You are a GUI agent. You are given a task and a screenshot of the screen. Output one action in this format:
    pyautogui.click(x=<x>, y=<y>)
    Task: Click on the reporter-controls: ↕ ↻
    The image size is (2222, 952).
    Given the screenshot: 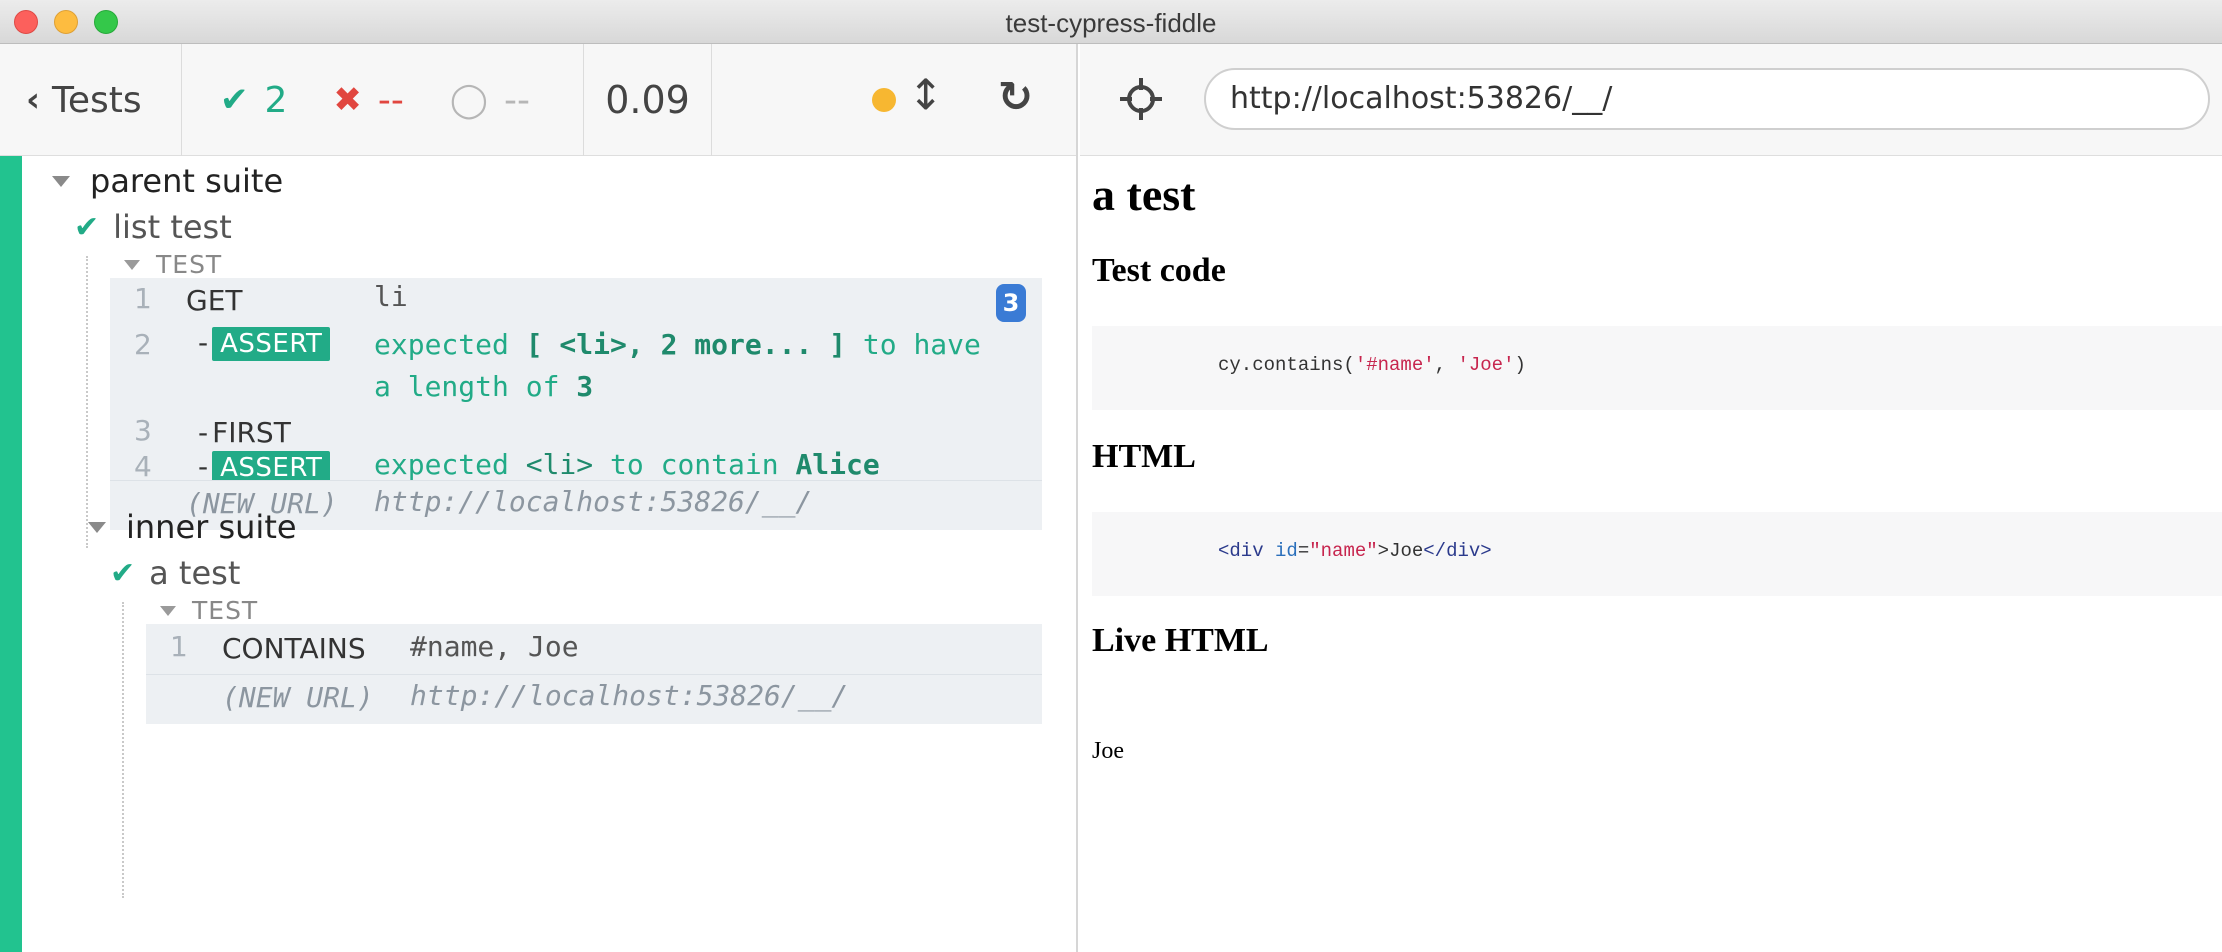 What is the action you would take?
    pyautogui.click(x=894, y=100)
    